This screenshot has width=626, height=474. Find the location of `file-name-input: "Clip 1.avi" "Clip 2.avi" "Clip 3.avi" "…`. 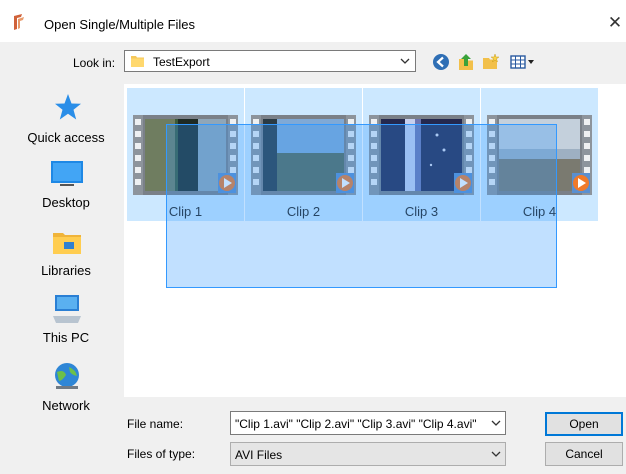

file-name-input: "Clip 1.avi" "Clip 2.avi" "Clip 3.avi" "… is located at coordinates (368, 423).